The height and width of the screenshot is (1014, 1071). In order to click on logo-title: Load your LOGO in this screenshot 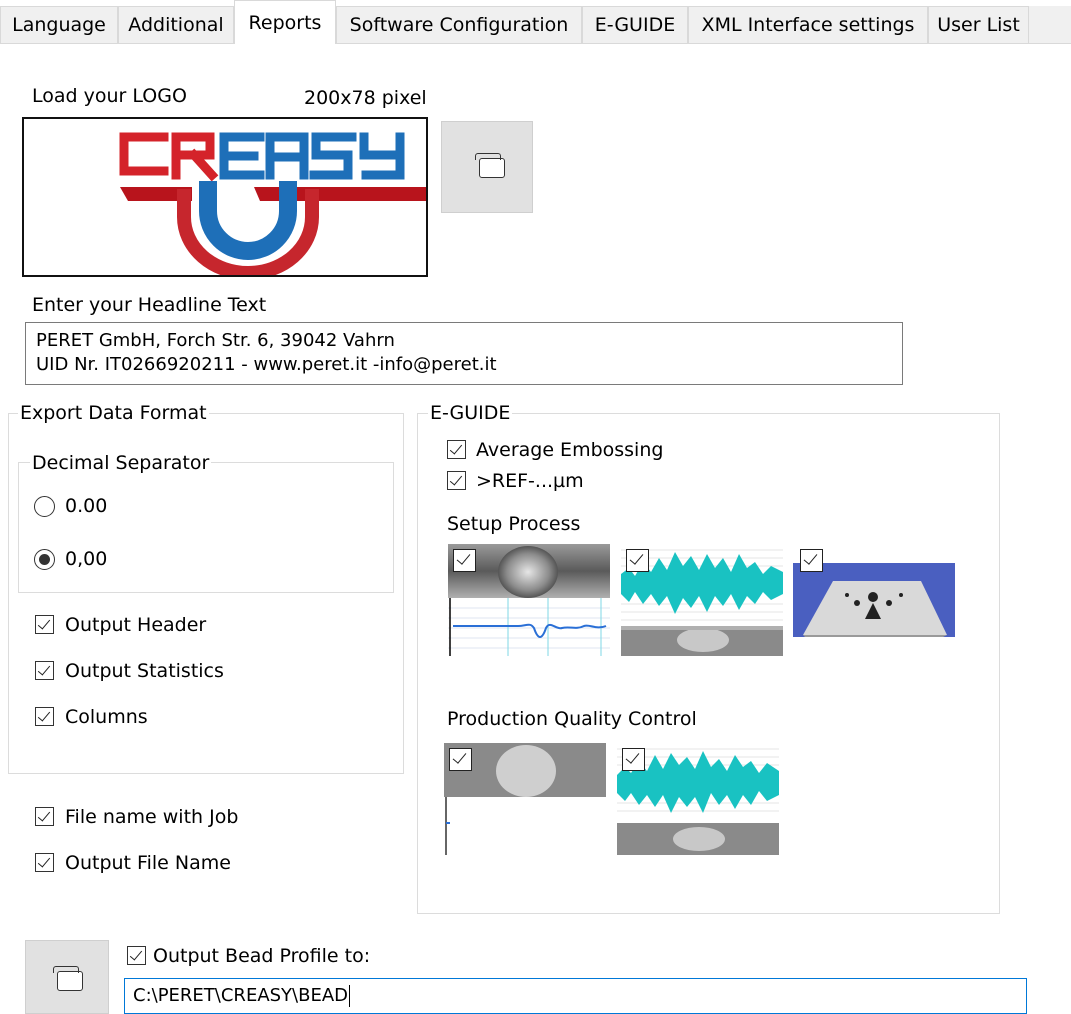, I will do `click(109, 96)`.